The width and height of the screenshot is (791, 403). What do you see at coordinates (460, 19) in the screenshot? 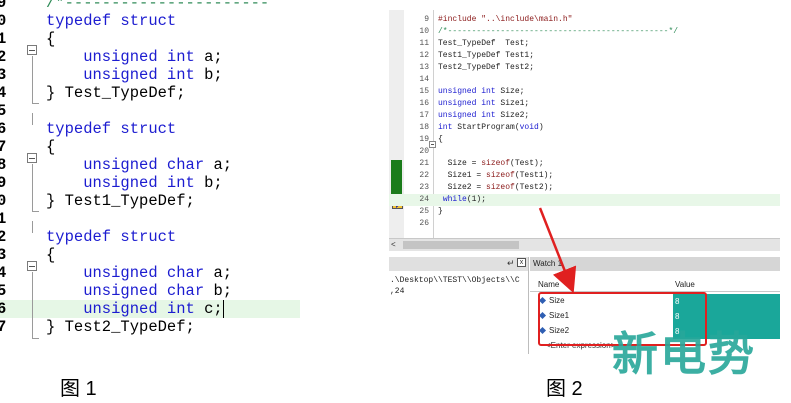
I see `code-token: #include` at bounding box center [460, 19].